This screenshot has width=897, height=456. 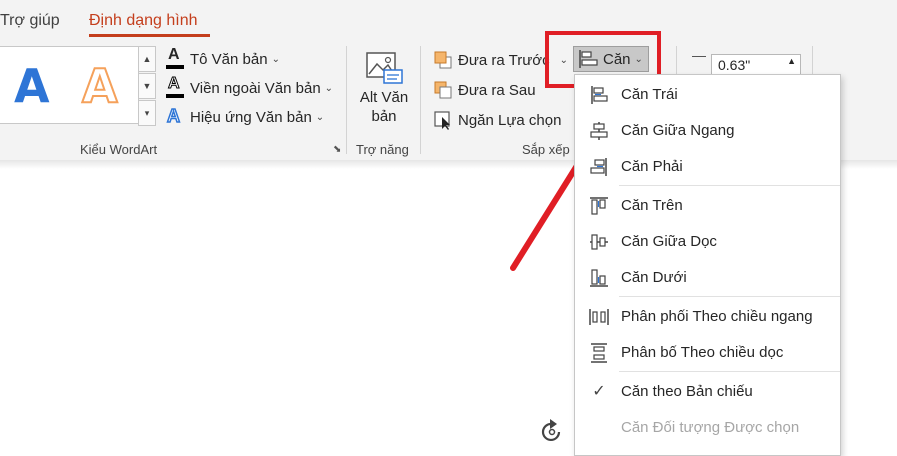 What do you see at coordinates (382, 149) in the screenshot?
I see `group-label-accessibility: Trợ năng` at bounding box center [382, 149].